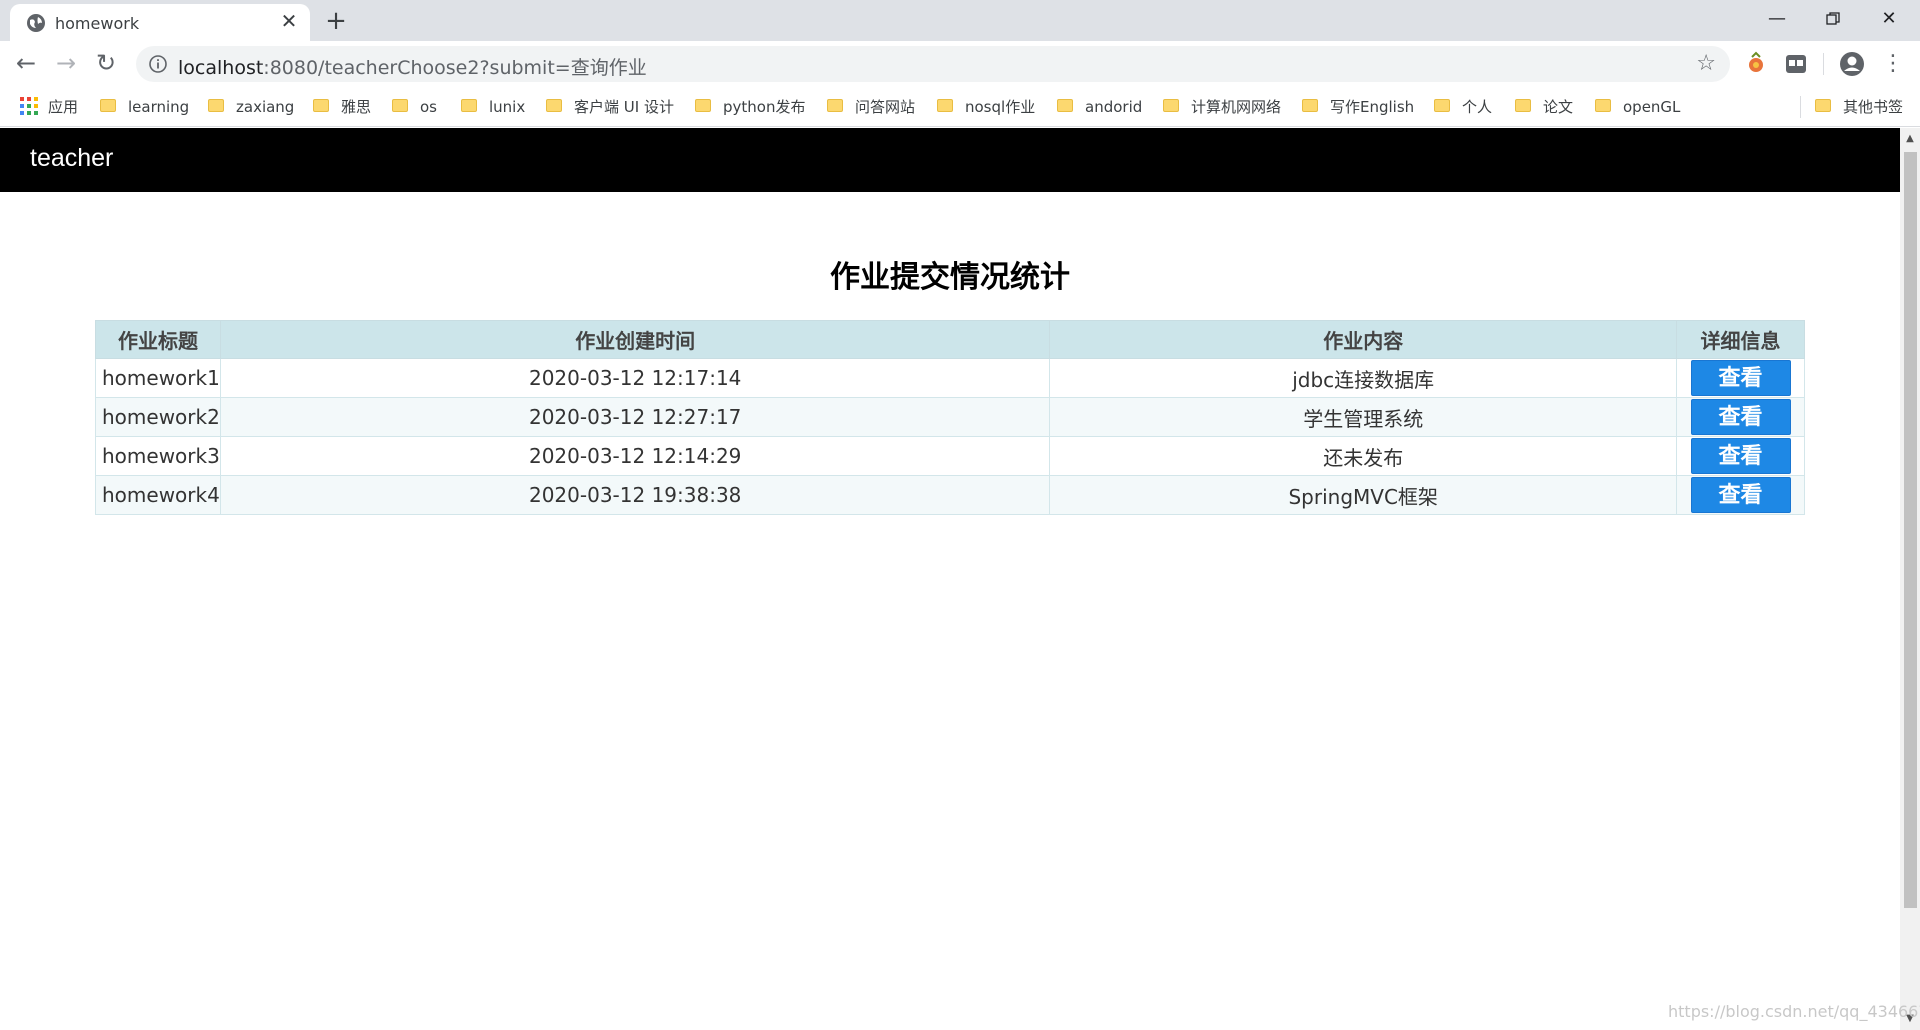  Describe the element at coordinates (221, 68) in the screenshot. I see `url-host: localhost` at that location.